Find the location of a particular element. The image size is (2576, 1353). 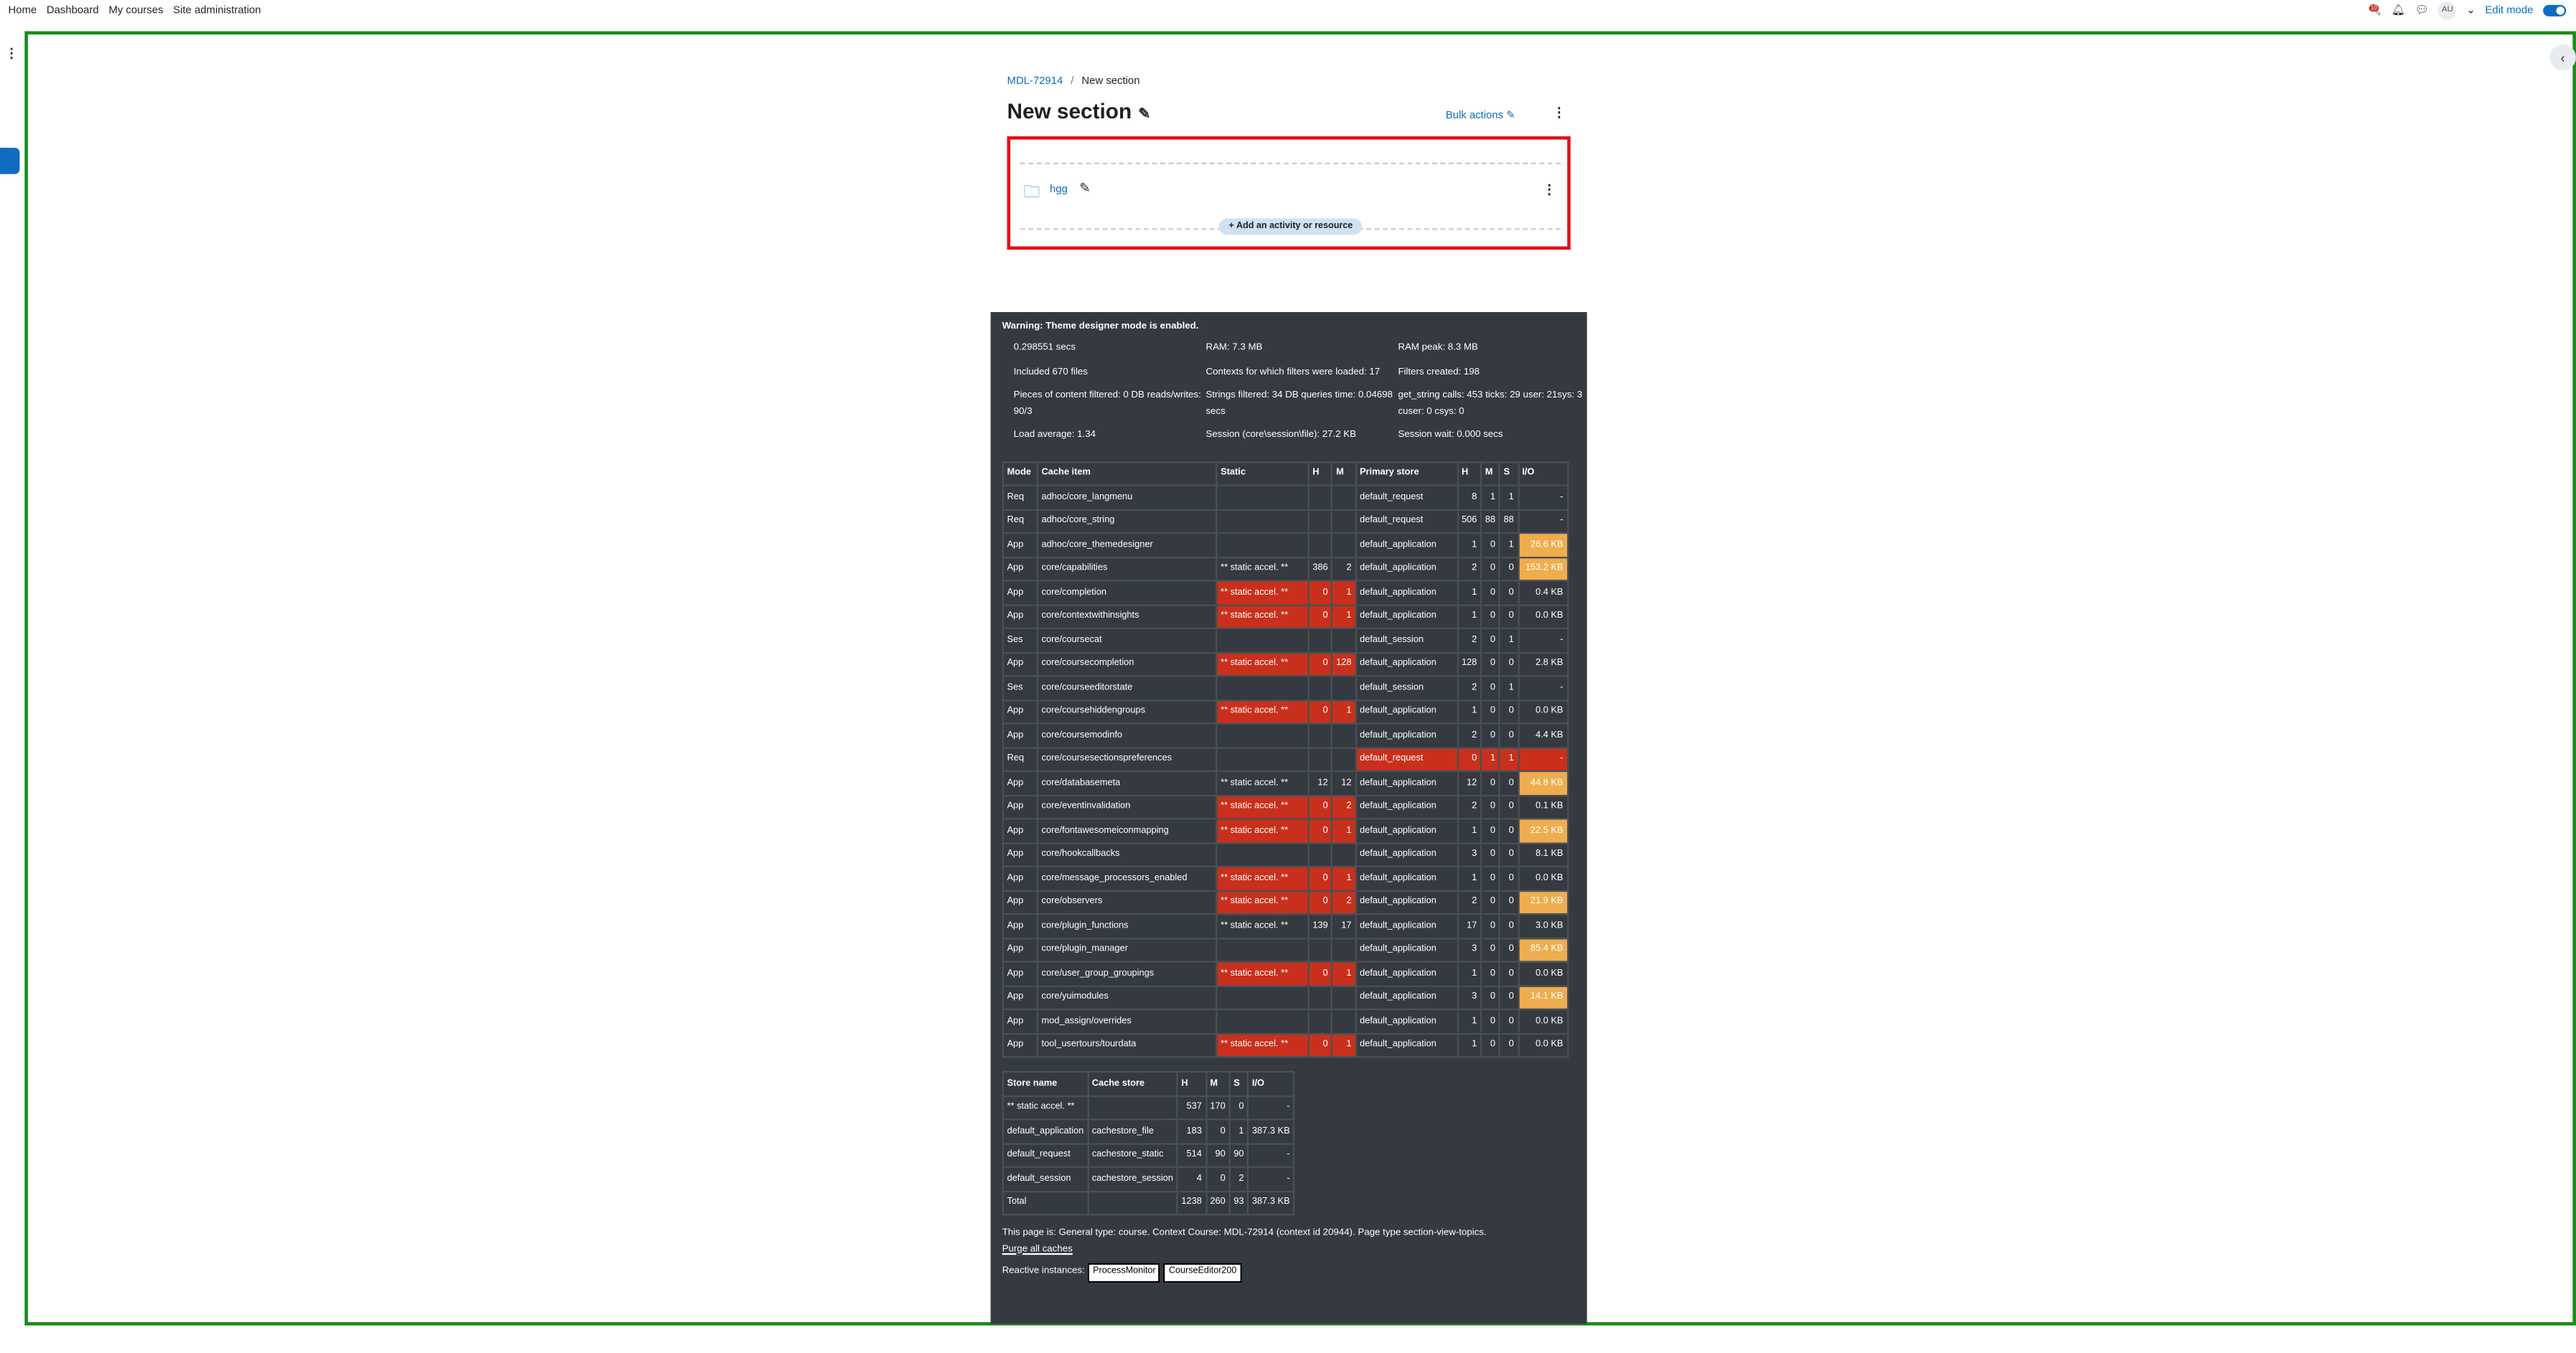

table-cell: 387.3 KB is located at coordinates (1271, 1202).